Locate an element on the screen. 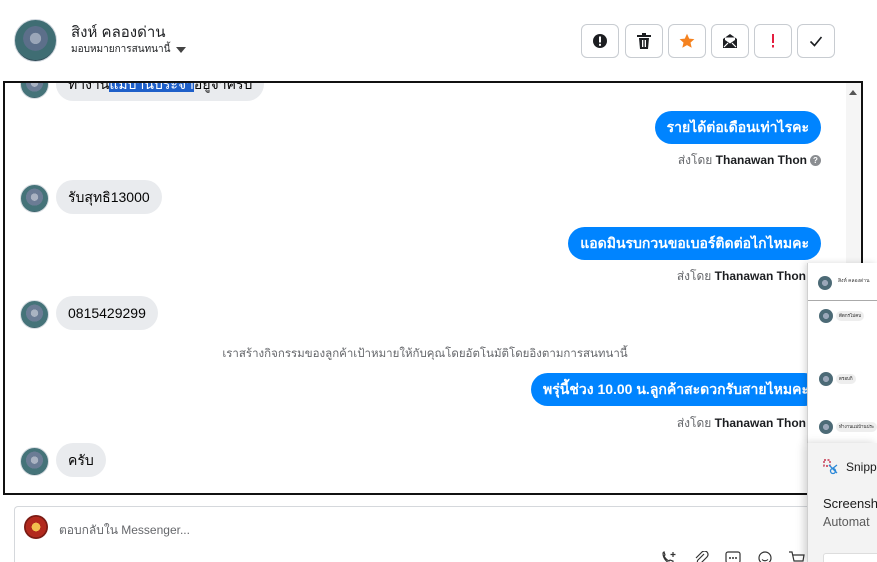  alert-circle-icon is located at coordinates (600, 41).